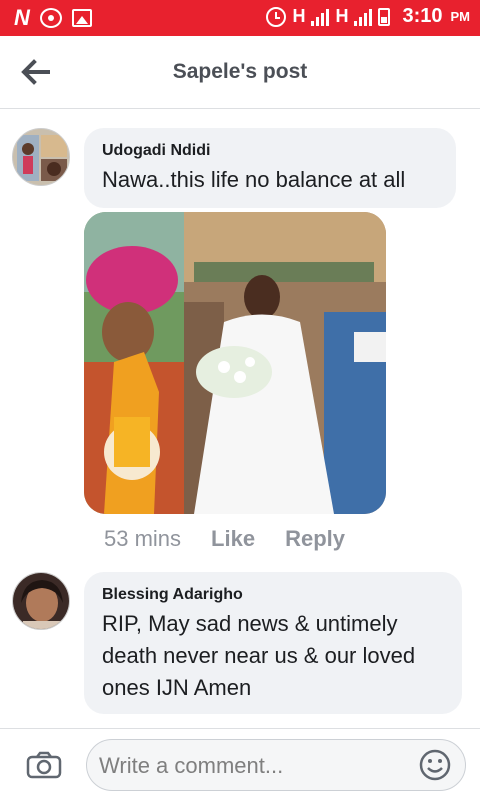 The width and height of the screenshot is (480, 801). I want to click on clock-ampm: PM, so click(460, 16).